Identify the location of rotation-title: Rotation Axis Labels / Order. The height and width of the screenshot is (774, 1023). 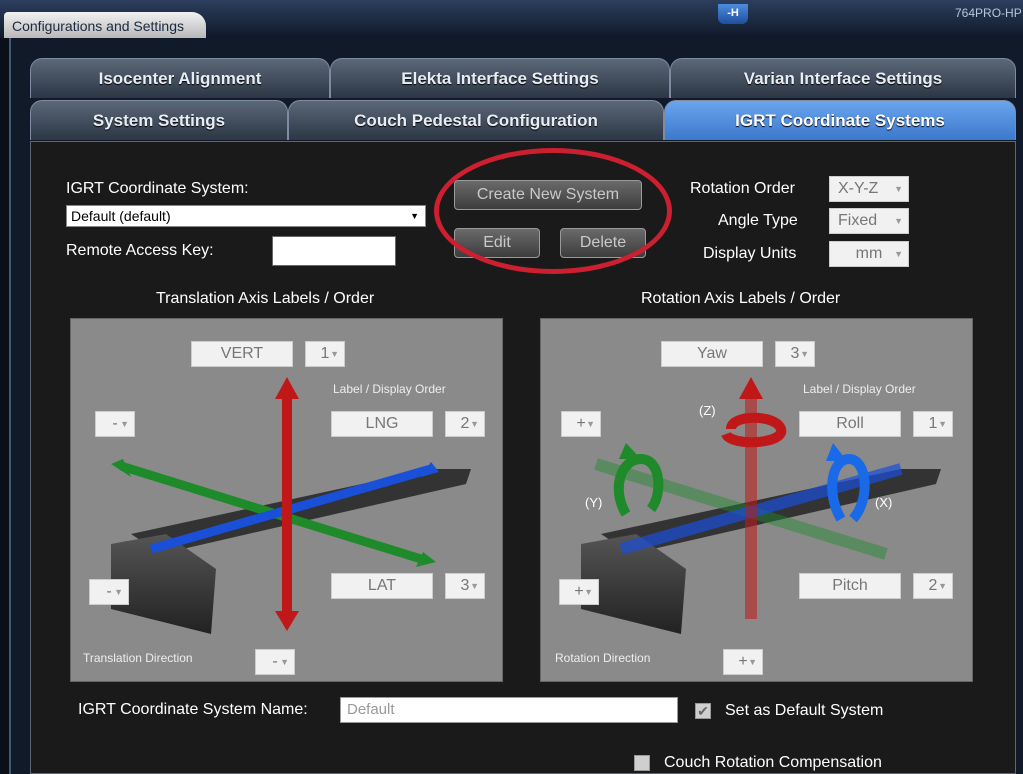
(741, 298).